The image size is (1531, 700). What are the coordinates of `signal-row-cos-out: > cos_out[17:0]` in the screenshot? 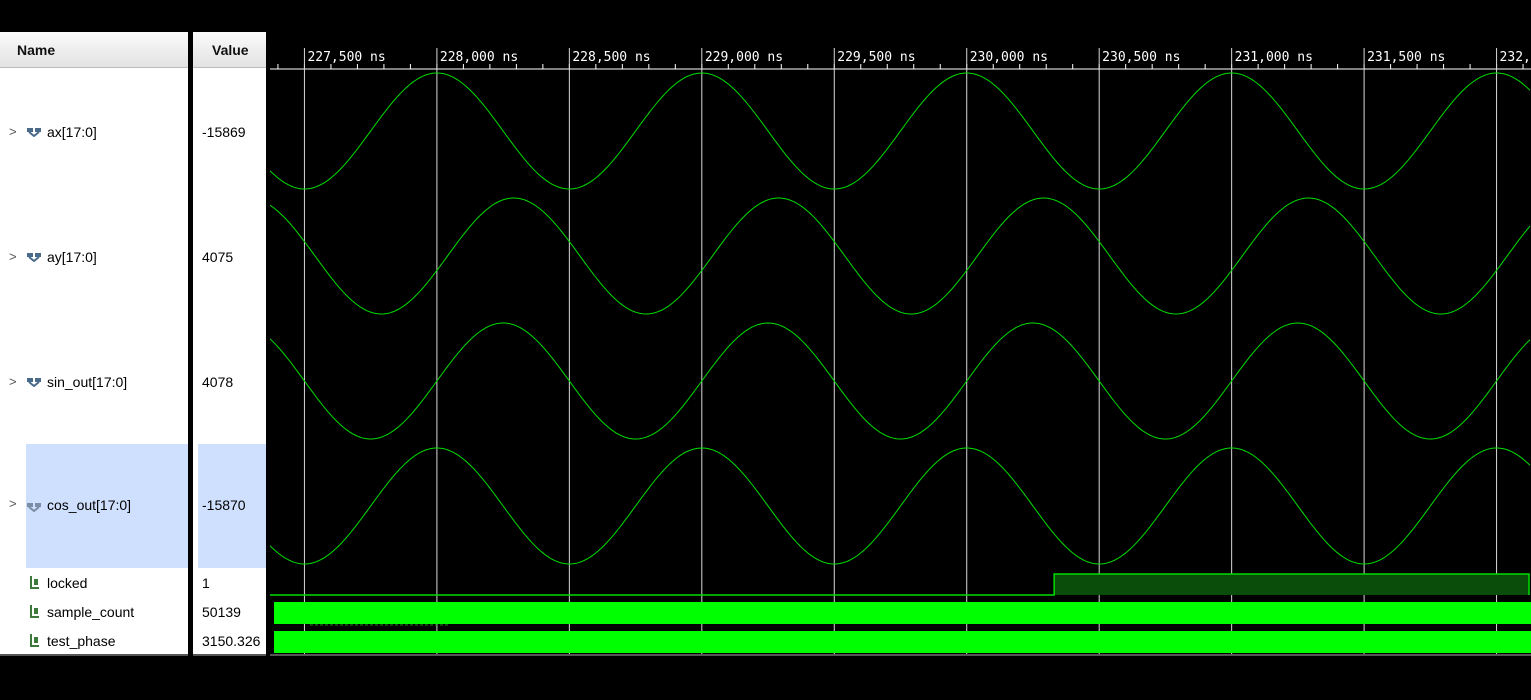 It's located at (94, 506).